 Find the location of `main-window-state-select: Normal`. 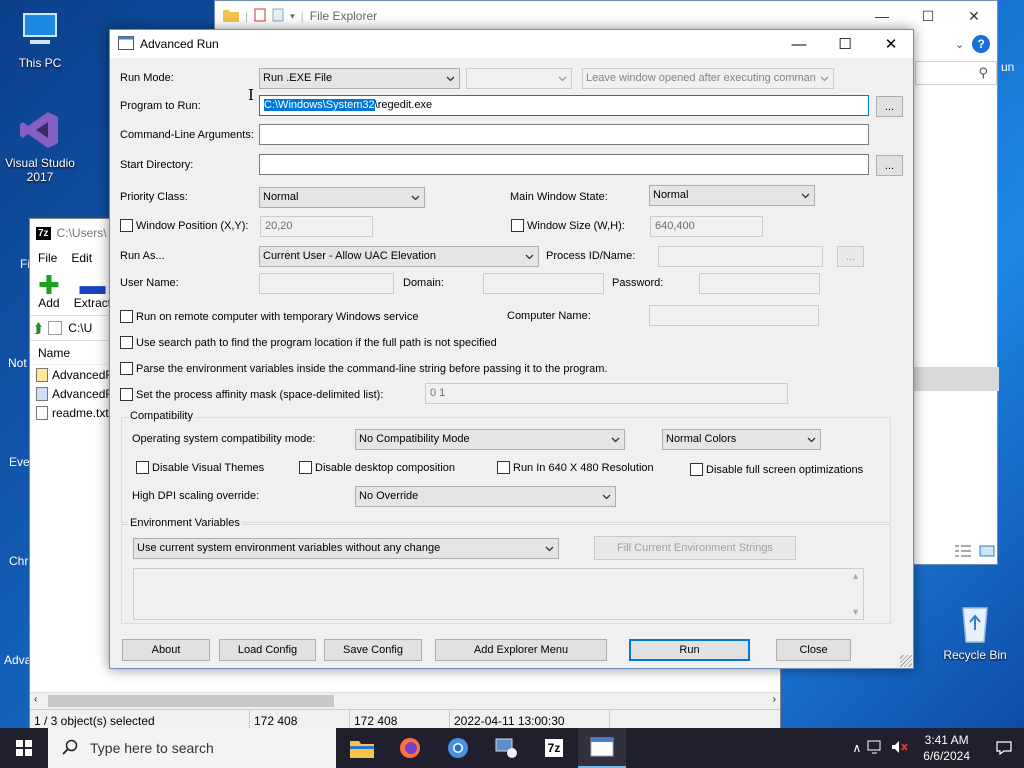

main-window-state-select: Normal is located at coordinates (732, 195).